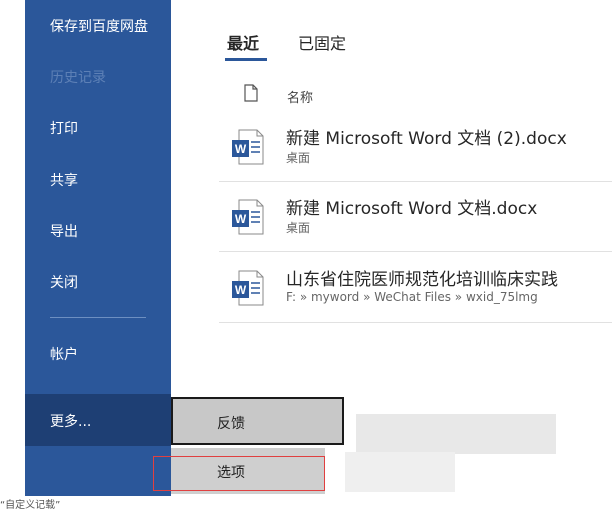  I want to click on sidebar-item-history: 历史记录, so click(78, 78).